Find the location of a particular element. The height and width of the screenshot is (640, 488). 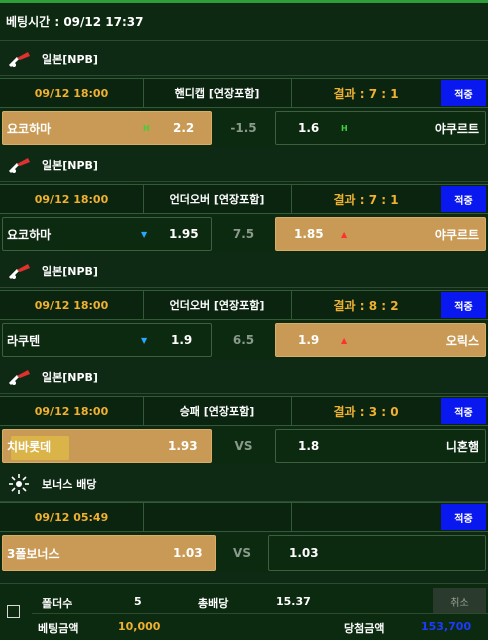

handicap-value: -1.5 is located at coordinates (243, 128).